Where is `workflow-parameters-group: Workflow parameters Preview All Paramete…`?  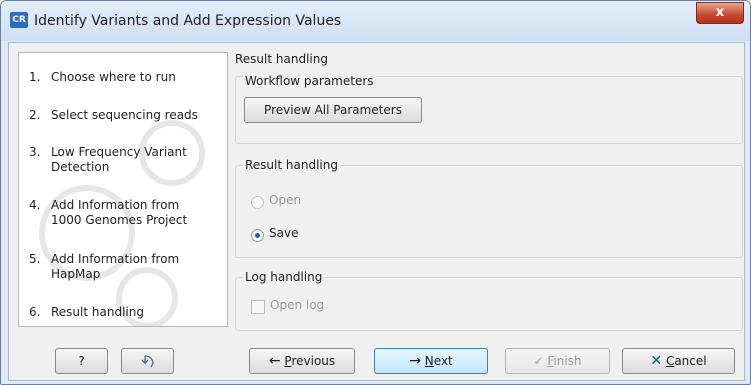
workflow-parameters-group: Workflow parameters Preview All Paramete… is located at coordinates (489, 109).